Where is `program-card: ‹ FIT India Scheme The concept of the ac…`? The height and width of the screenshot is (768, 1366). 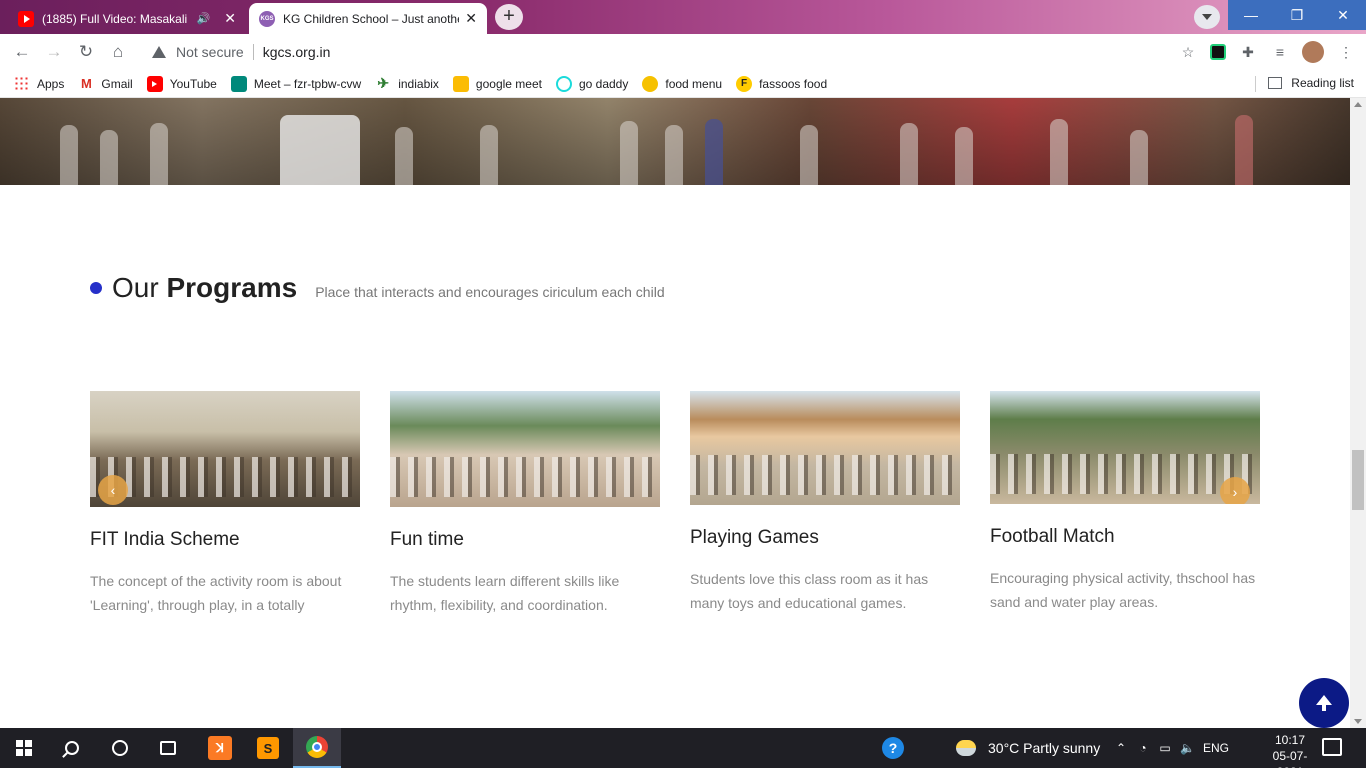 program-card: ‹ FIT India Scheme The concept of the ac… is located at coordinates (225, 504).